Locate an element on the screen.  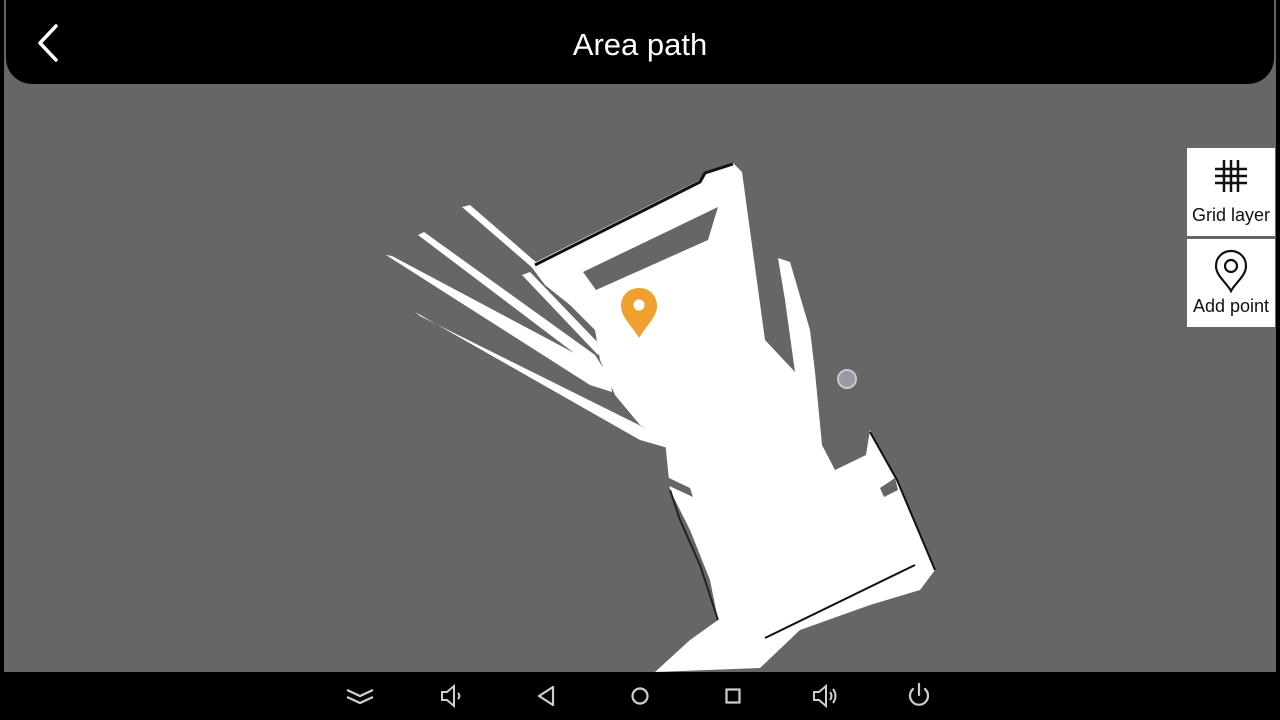
top-app-bar: Area path is located at coordinates (640, 42).